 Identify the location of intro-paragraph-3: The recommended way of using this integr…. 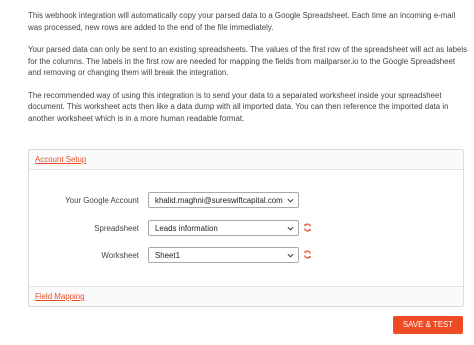
(238, 106).